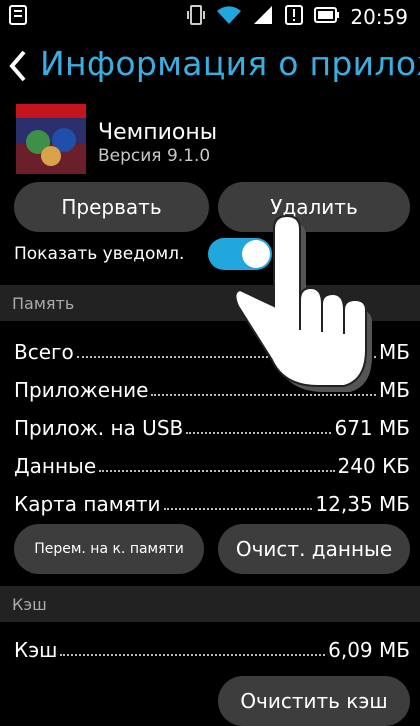 This screenshot has width=420, height=726. I want to click on phone-vibrate-icon, so click(196, 17).